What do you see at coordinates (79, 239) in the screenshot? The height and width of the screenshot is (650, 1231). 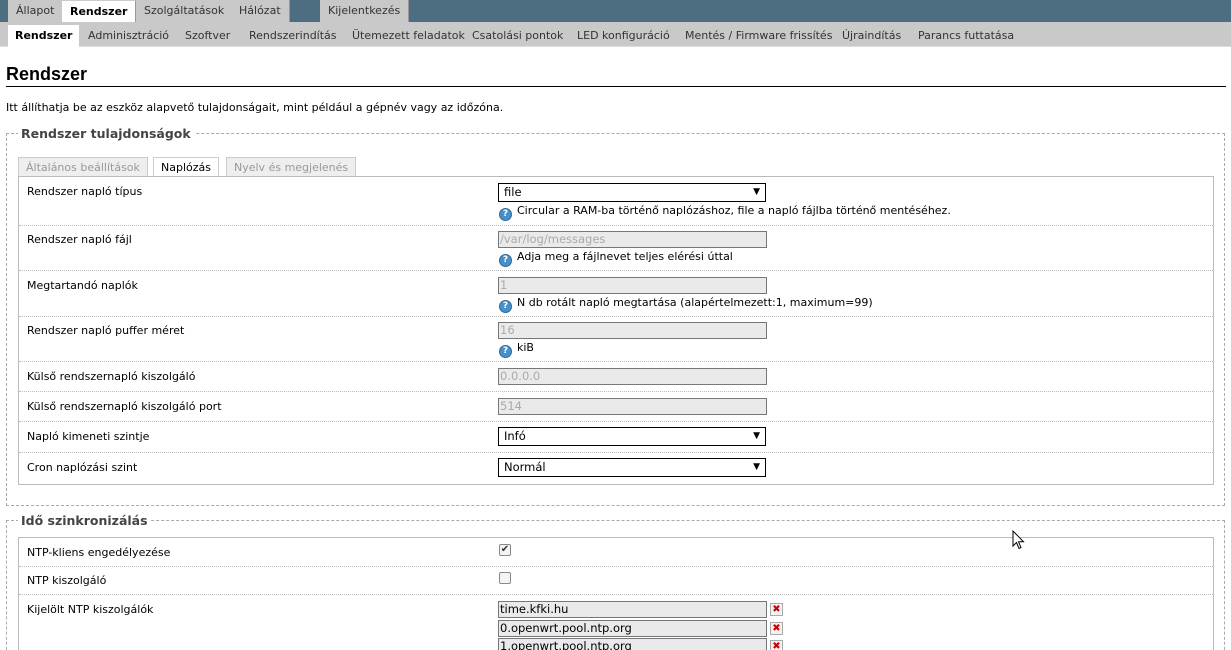 I see `field-label: Rendszer napló fájl` at bounding box center [79, 239].